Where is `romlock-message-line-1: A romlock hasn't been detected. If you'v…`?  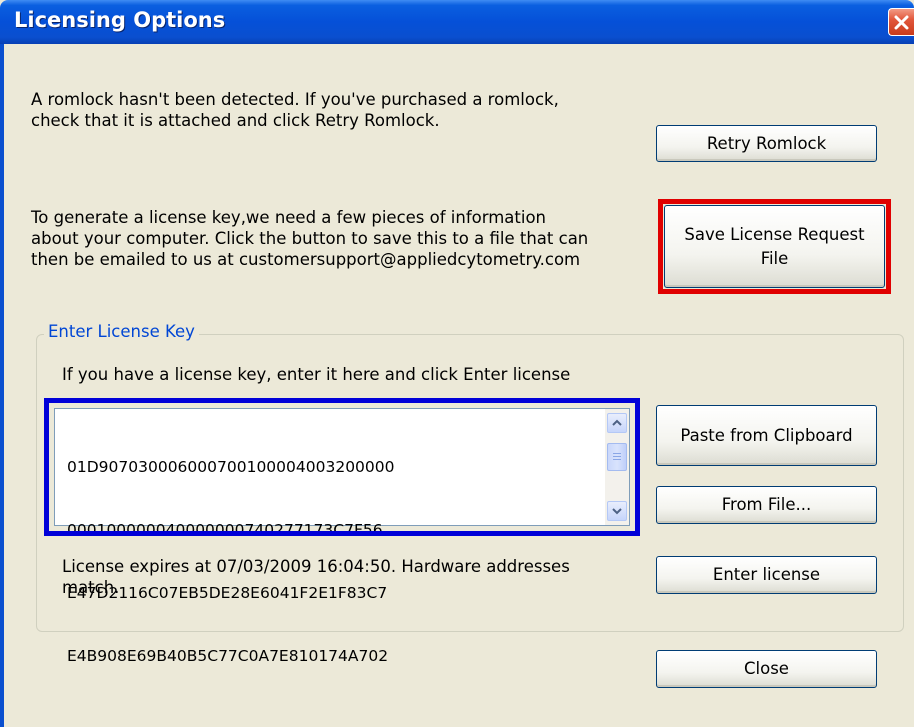 romlock-message-line-1: A romlock hasn't been detected. If you'v… is located at coordinates (295, 99).